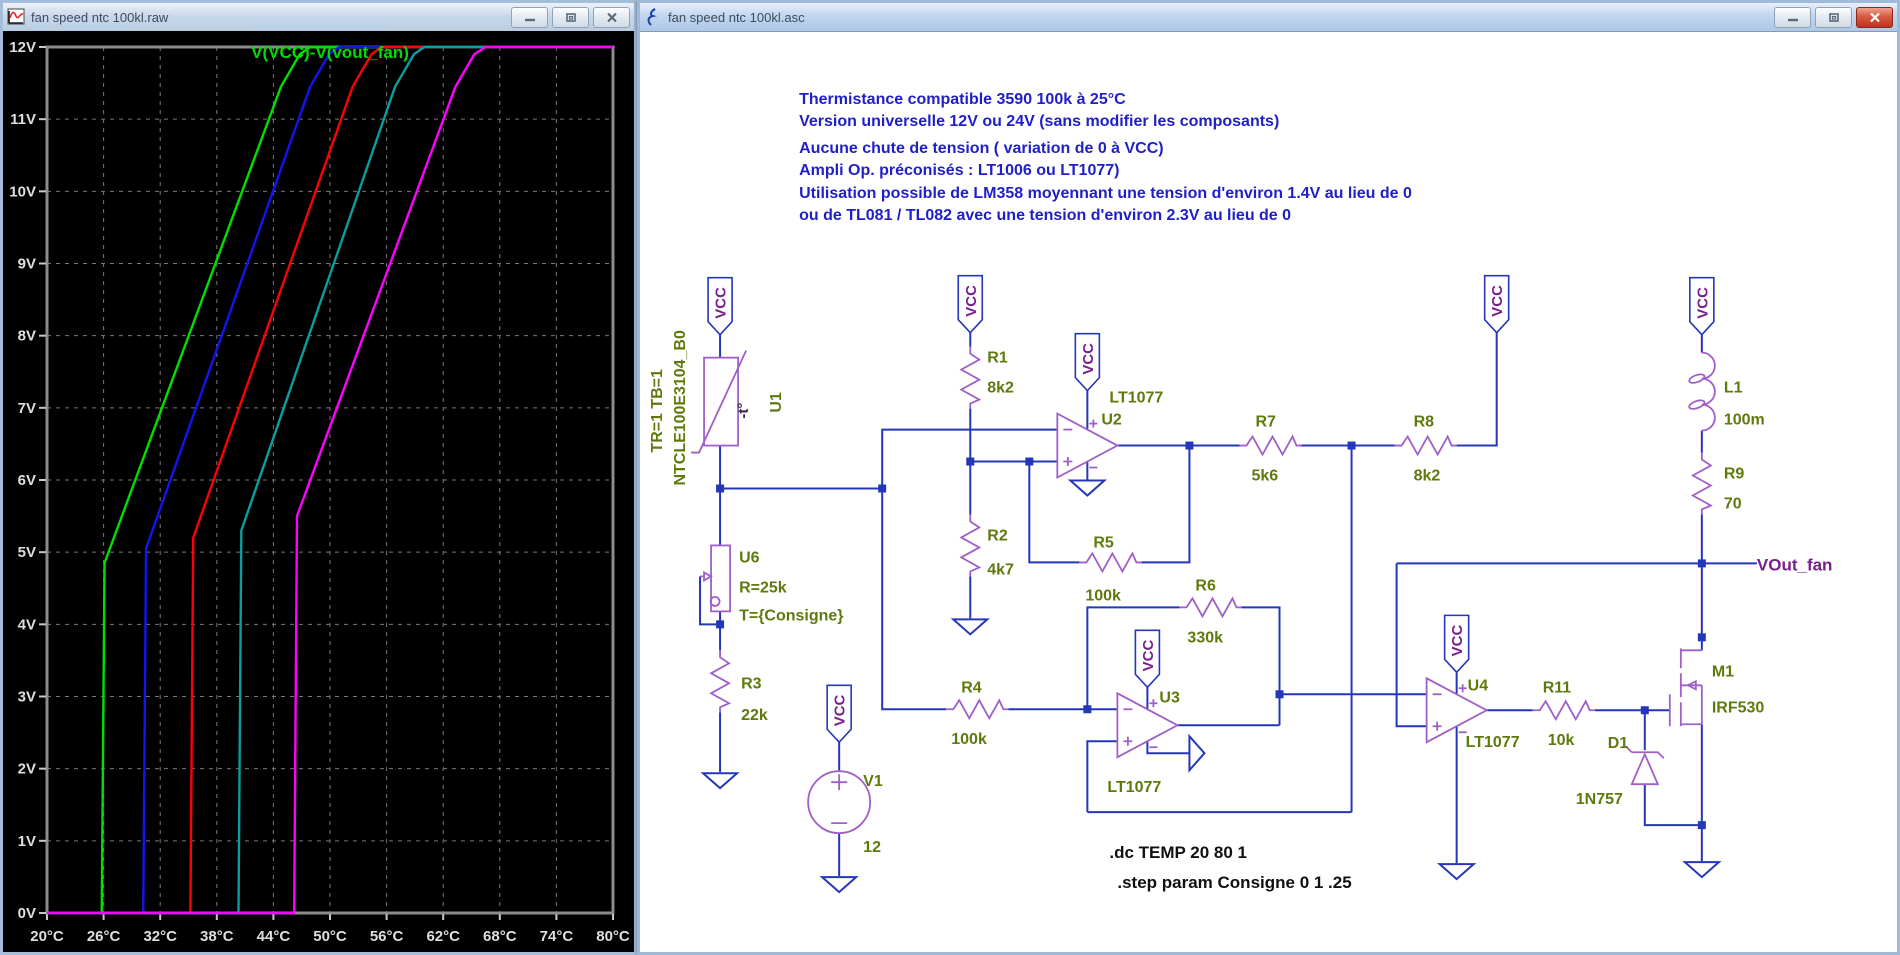  Describe the element at coordinates (1109, 434) in the screenshot. I see `opamp-U2: LT1077 U2` at that location.